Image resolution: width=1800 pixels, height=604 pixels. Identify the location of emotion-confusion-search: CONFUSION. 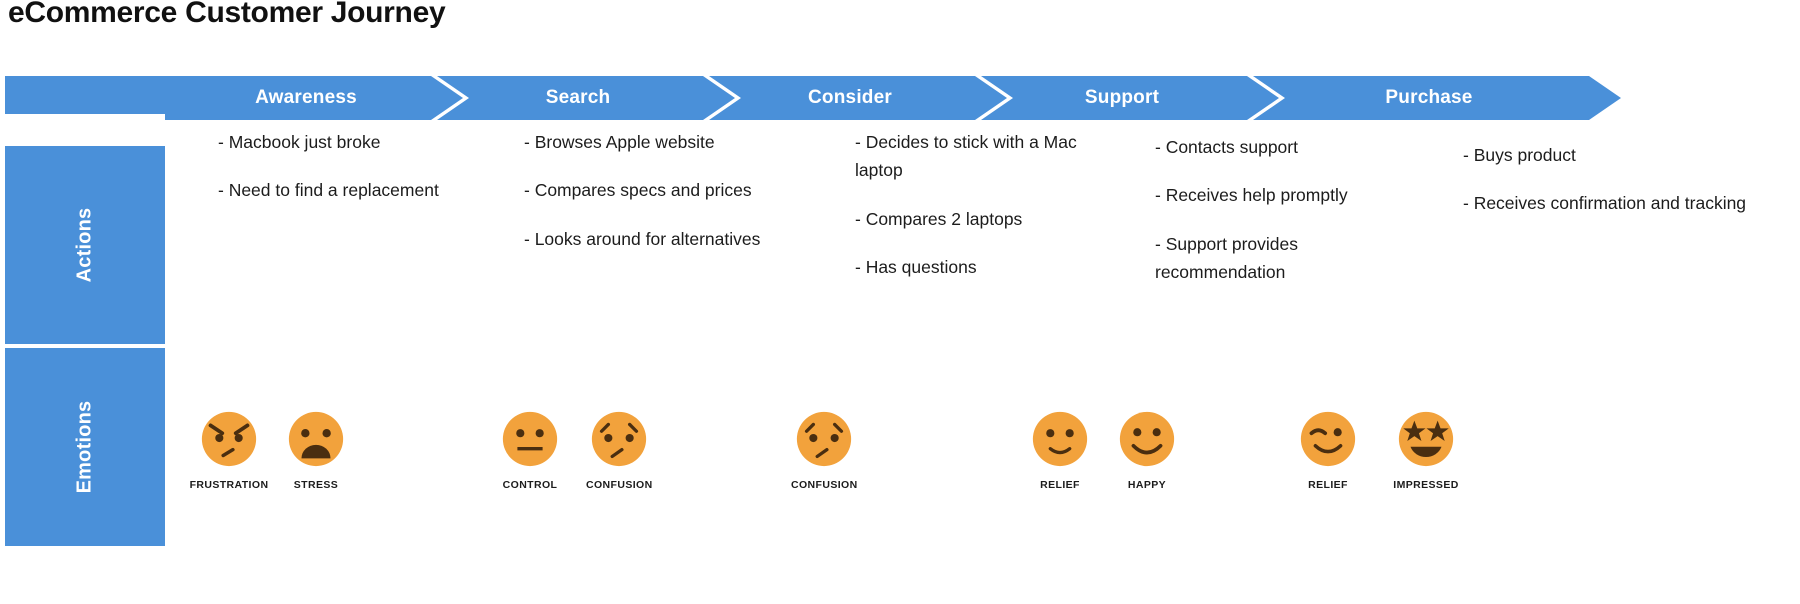
(619, 449).